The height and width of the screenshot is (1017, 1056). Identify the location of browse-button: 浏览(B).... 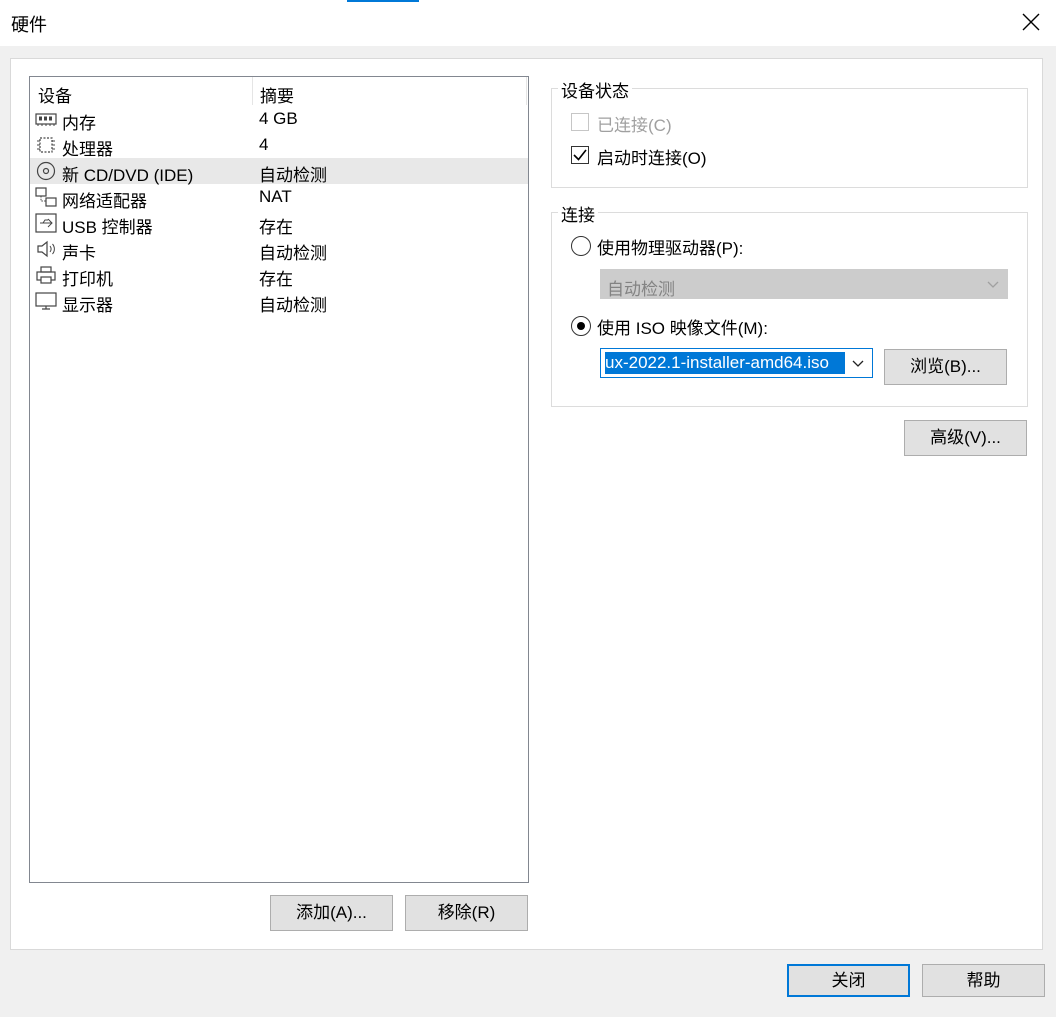
(945, 367).